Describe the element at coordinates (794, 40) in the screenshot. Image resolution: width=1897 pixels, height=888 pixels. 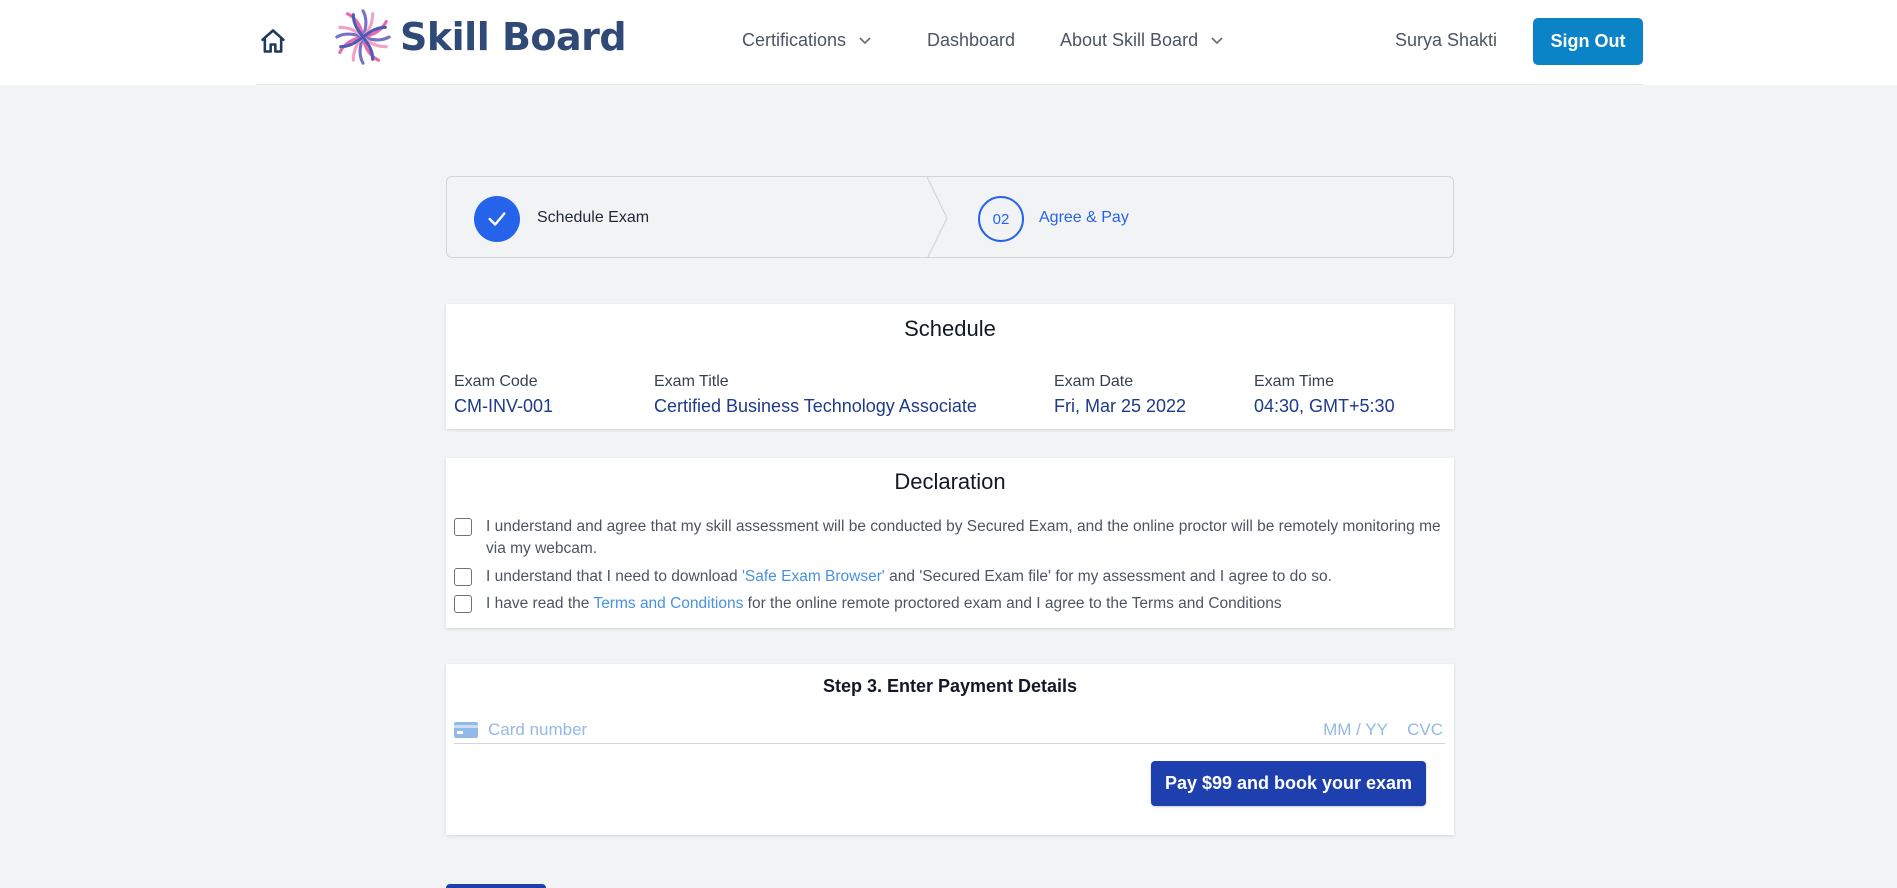
I see `nav-certifications-label: Certifications` at that location.